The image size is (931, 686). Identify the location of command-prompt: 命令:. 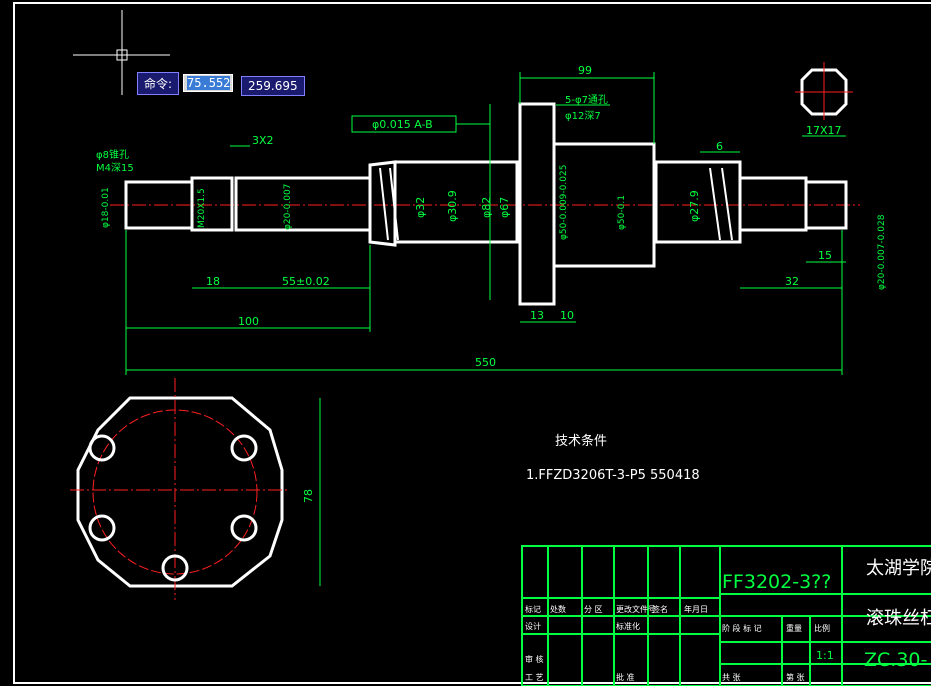
(158, 83).